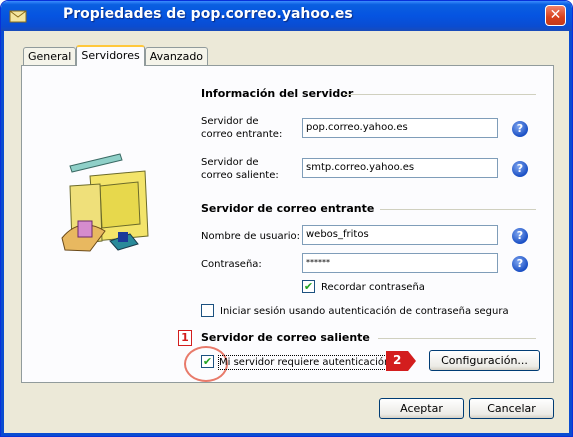 This screenshot has height=437, width=573. Describe the element at coordinates (511, 408) in the screenshot. I see `cancel-button: Cancelar` at that location.